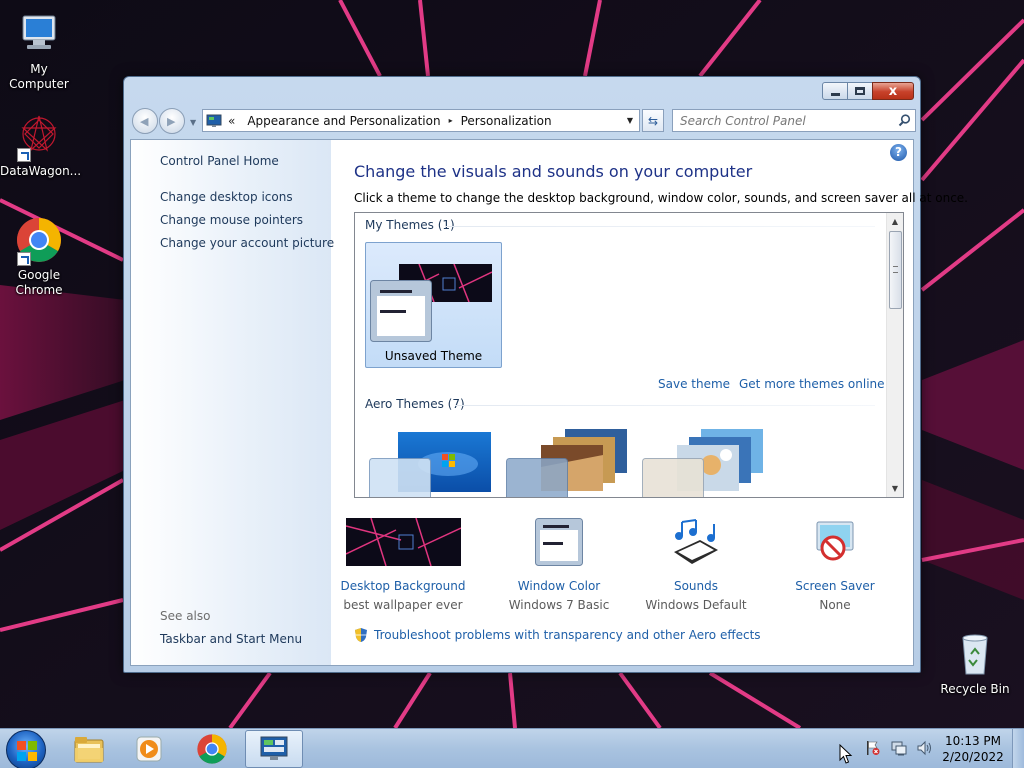 This screenshot has height=768, width=1024. Describe the element at coordinates (835, 565) in the screenshot. I see `screen-saver-item: Screen Saver None` at that location.